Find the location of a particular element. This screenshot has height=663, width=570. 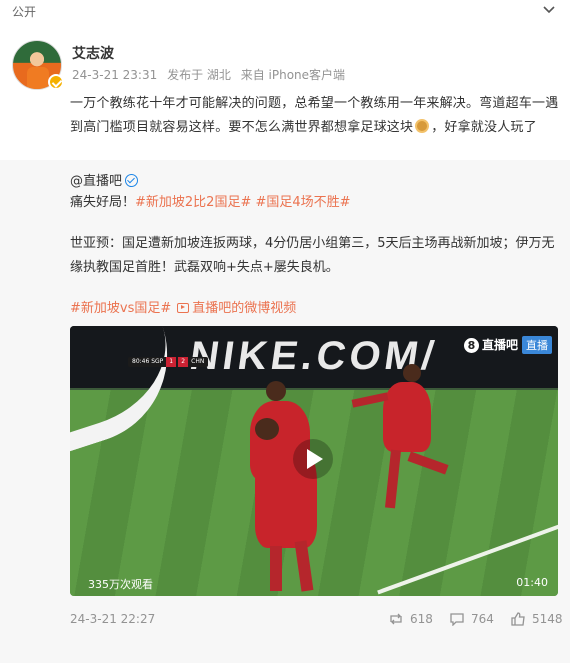

thumbs-up-icon is located at coordinates (518, 619).